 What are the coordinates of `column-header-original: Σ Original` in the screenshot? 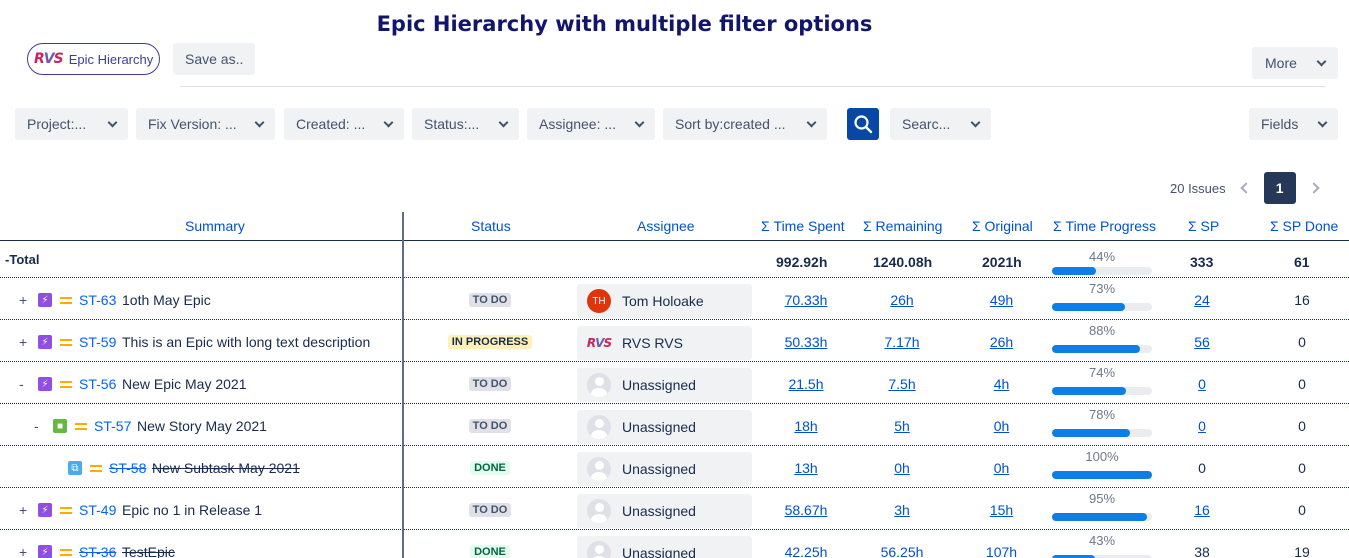 It's located at (1002, 226).